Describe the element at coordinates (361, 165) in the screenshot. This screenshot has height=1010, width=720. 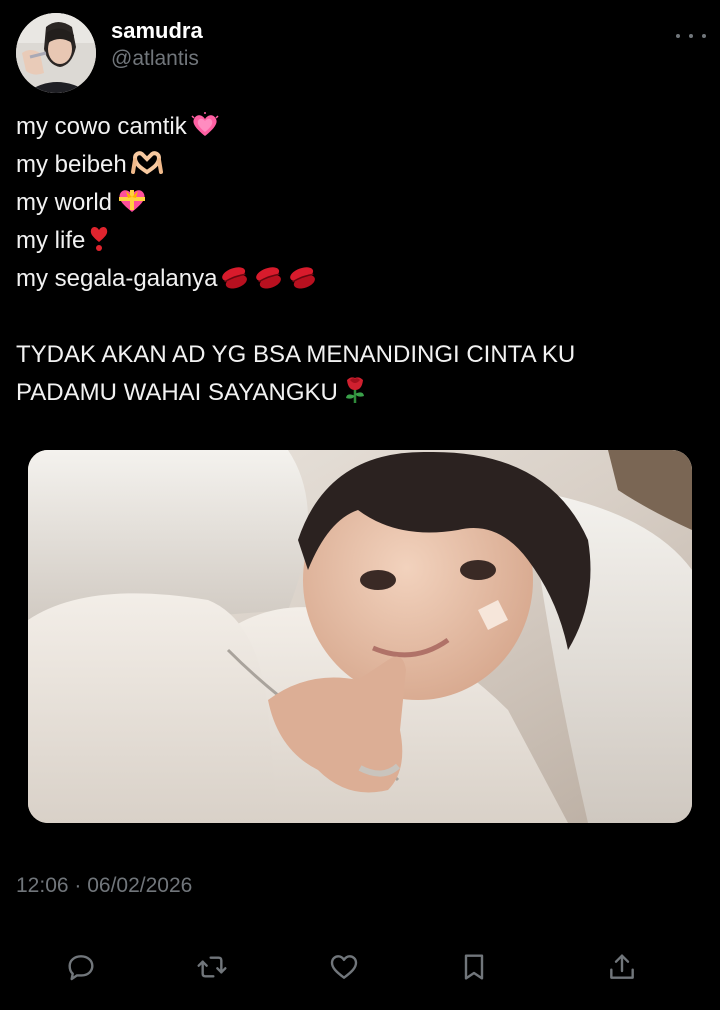
I see `tweet-line: my beibeh` at that location.